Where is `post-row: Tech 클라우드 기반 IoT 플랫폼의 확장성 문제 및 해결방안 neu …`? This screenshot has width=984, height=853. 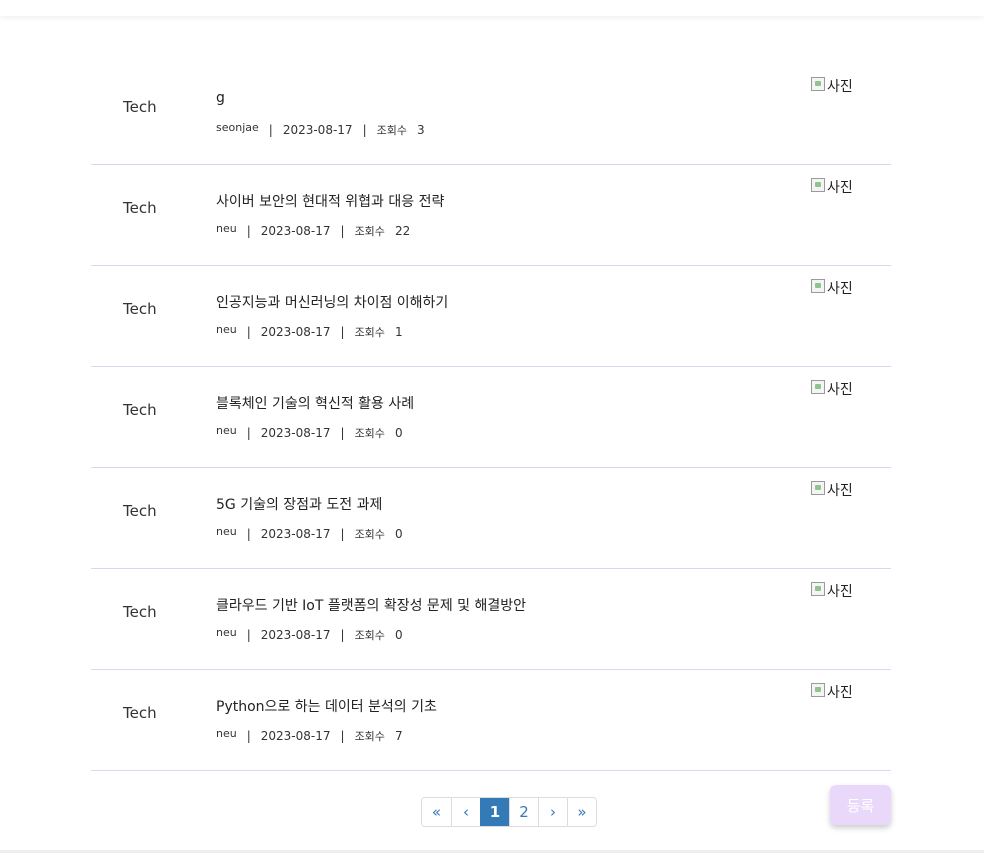 post-row: Tech 클라우드 기반 IoT 플랫폼의 확장성 문제 및 해결방안 neu … is located at coordinates (491, 619).